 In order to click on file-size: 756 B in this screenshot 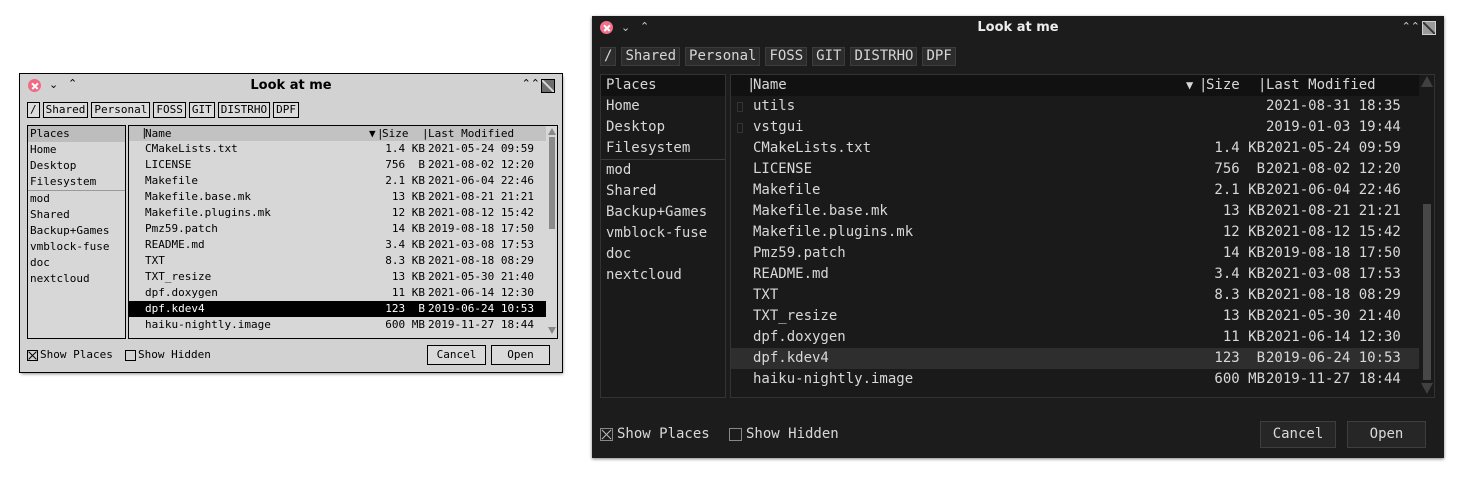, I will do `click(1239, 169)`.